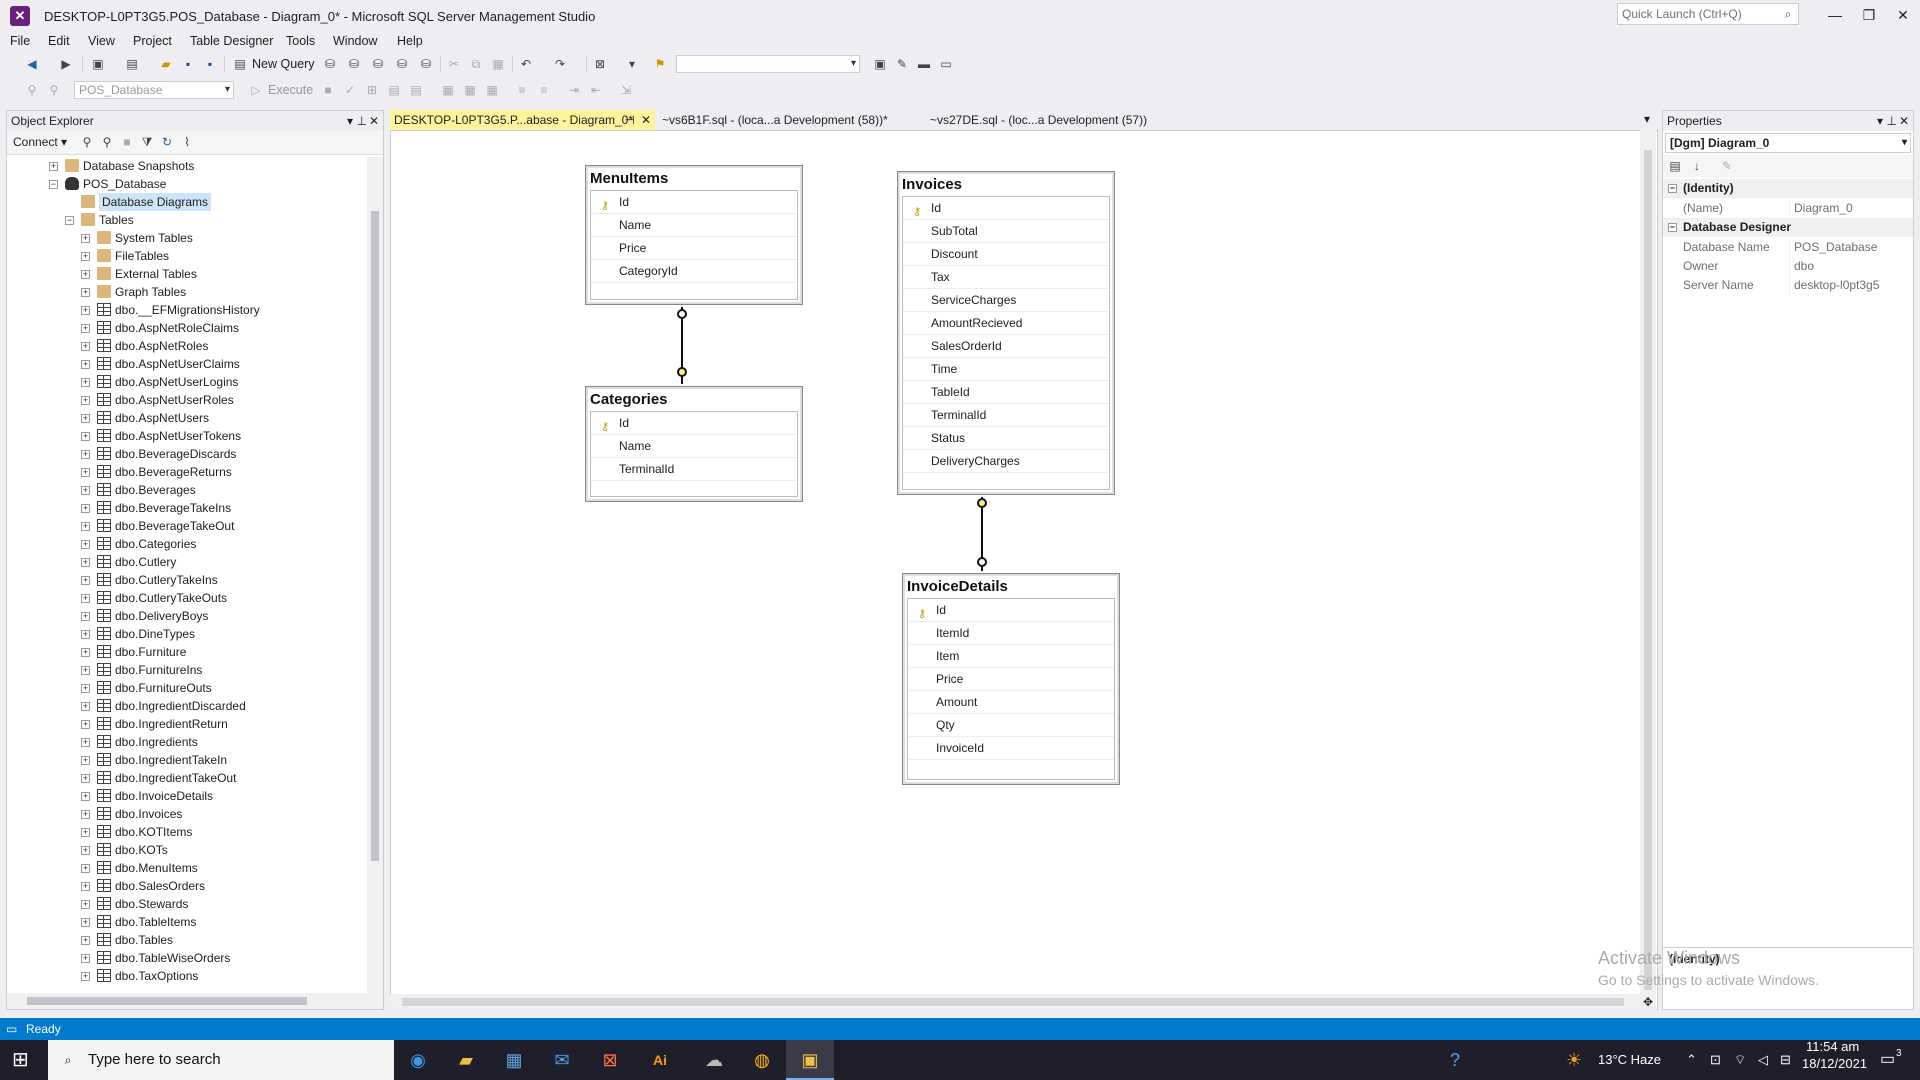 The height and width of the screenshot is (1080, 1920). What do you see at coordinates (1011, 748) in the screenshot?
I see `column-row: InvoiceId` at bounding box center [1011, 748].